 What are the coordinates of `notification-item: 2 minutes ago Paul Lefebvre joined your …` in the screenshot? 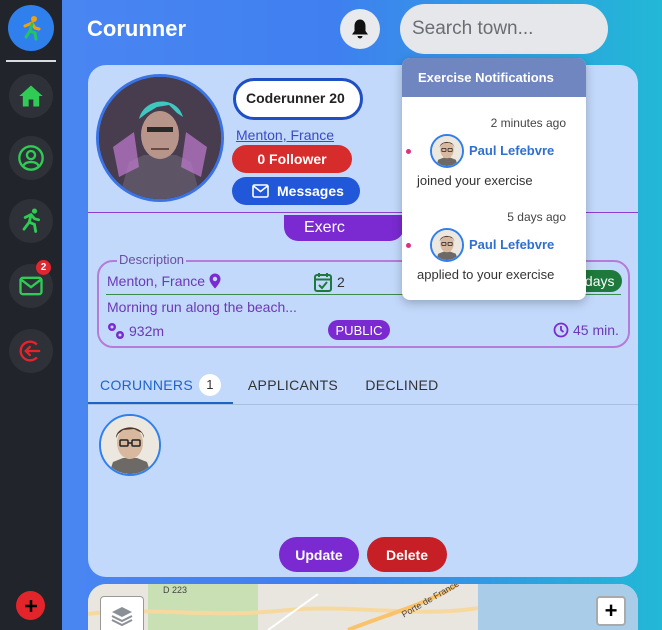 It's located at (494, 161).